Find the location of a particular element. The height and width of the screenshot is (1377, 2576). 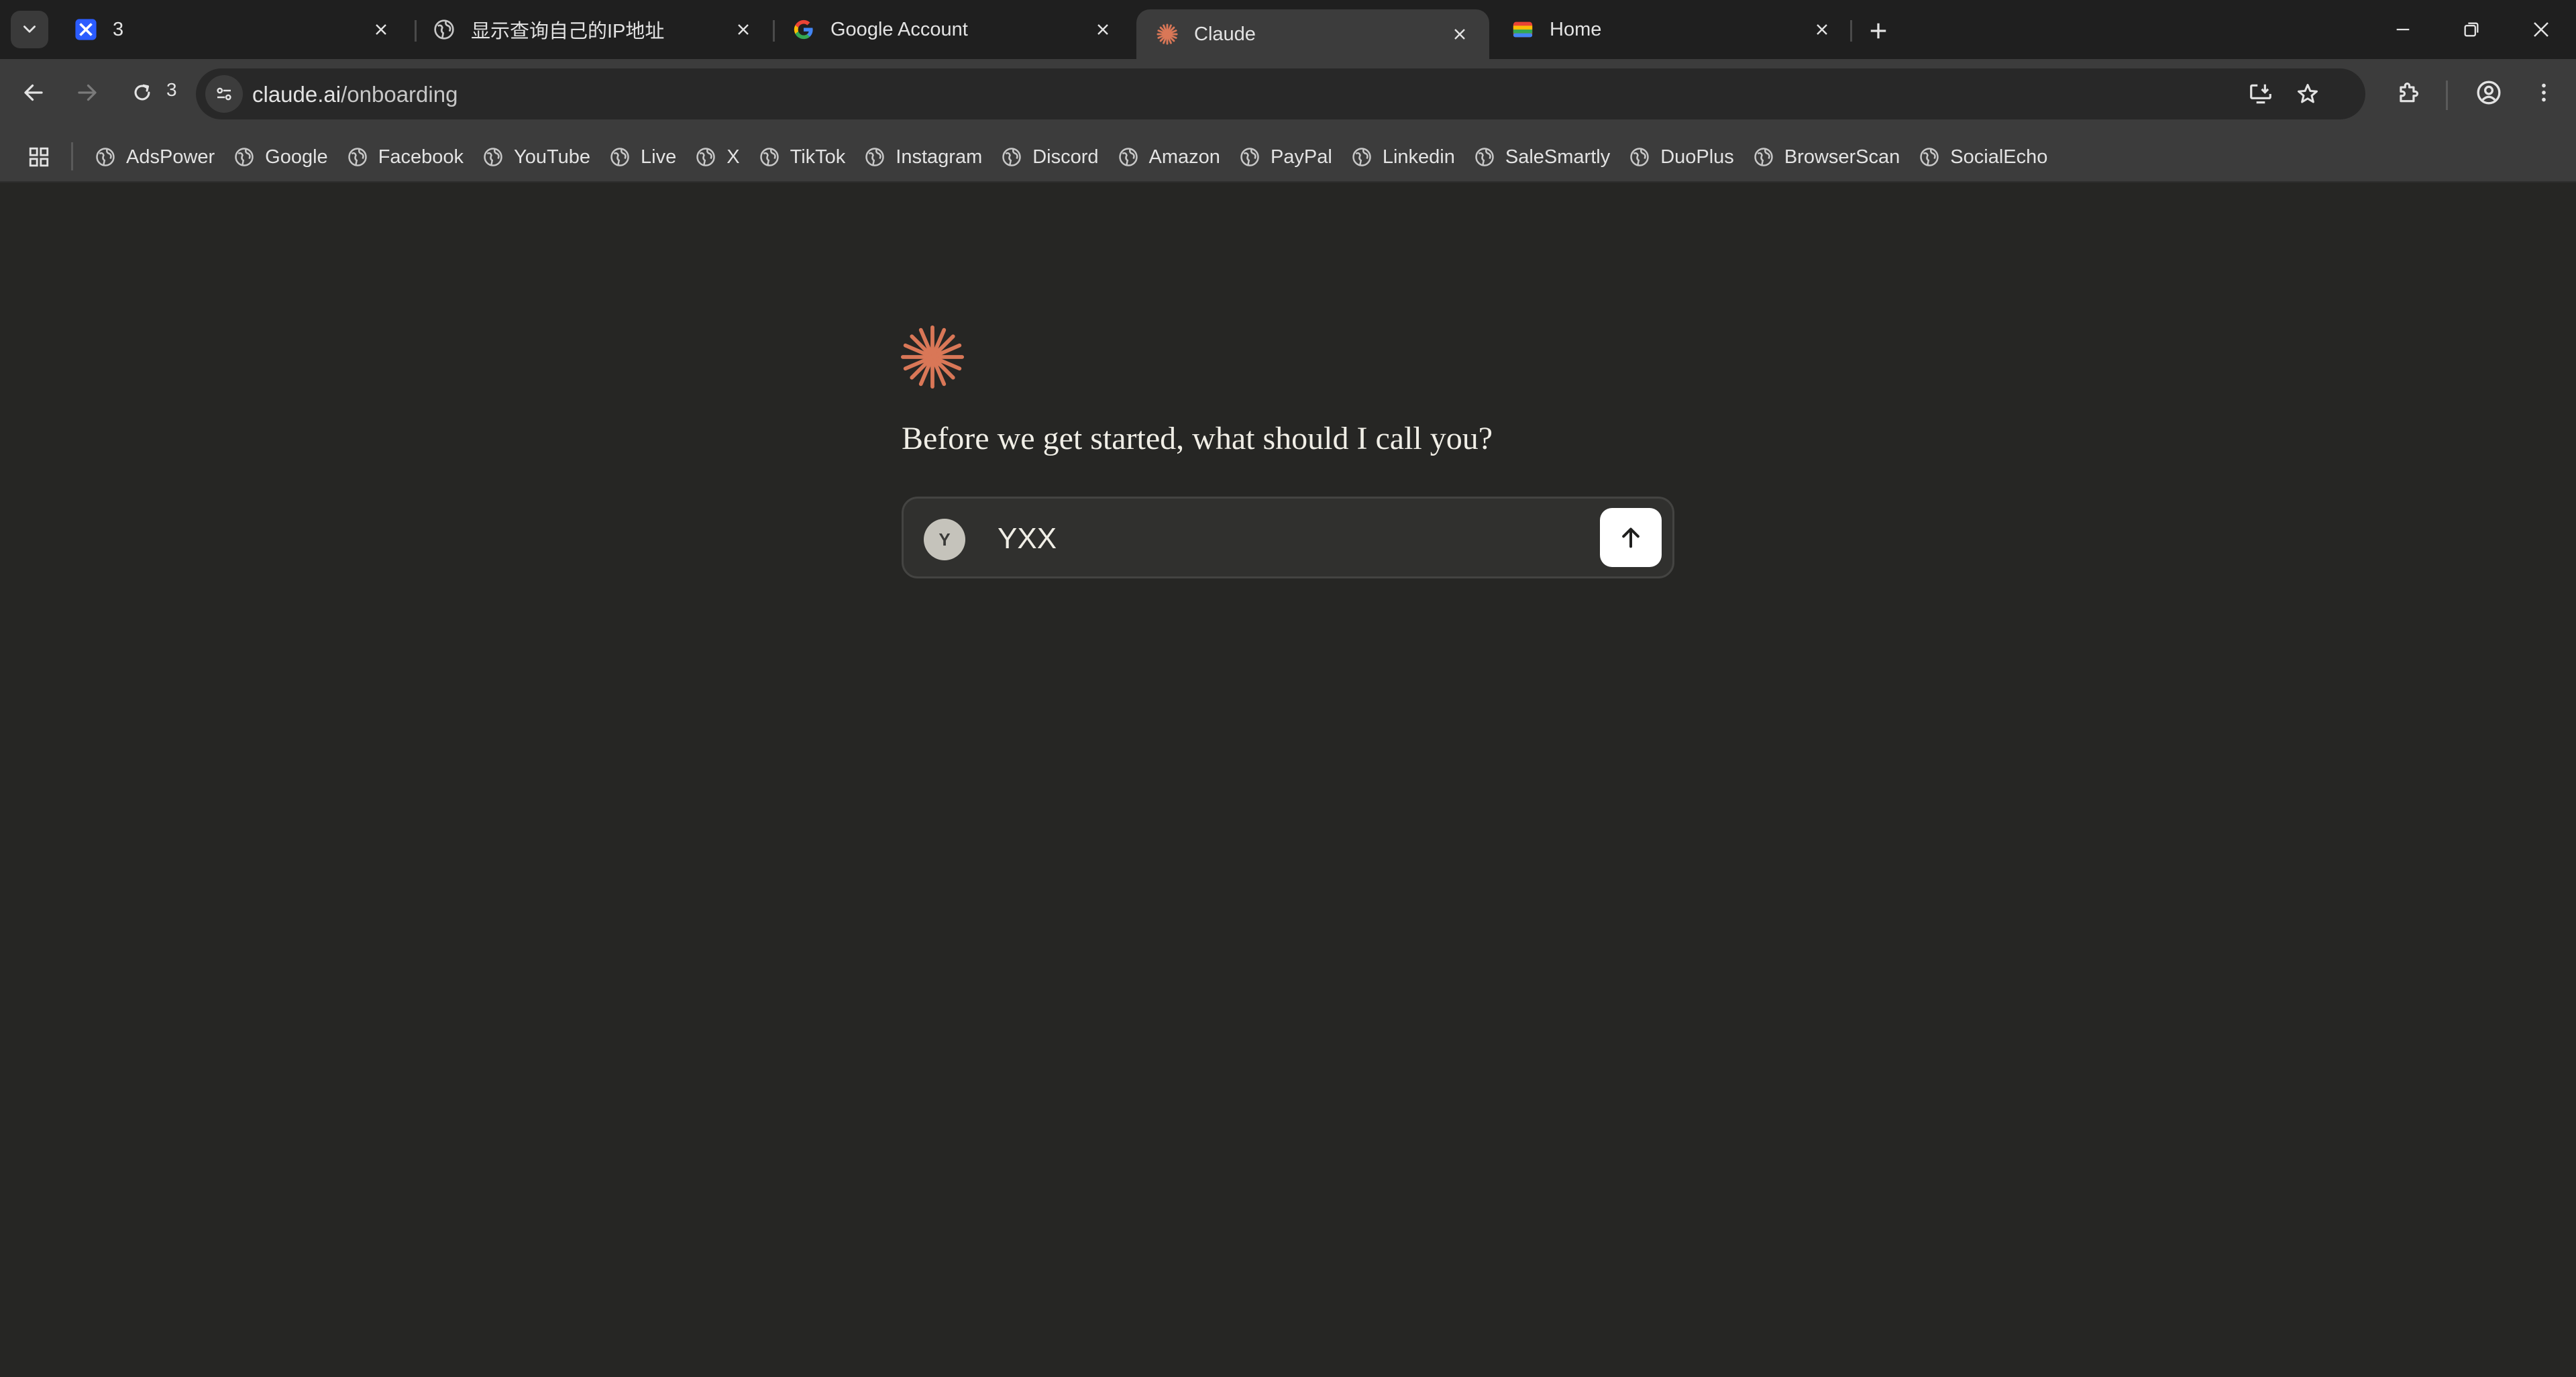

bookmark-item: BrowserScan is located at coordinates (1826, 157).